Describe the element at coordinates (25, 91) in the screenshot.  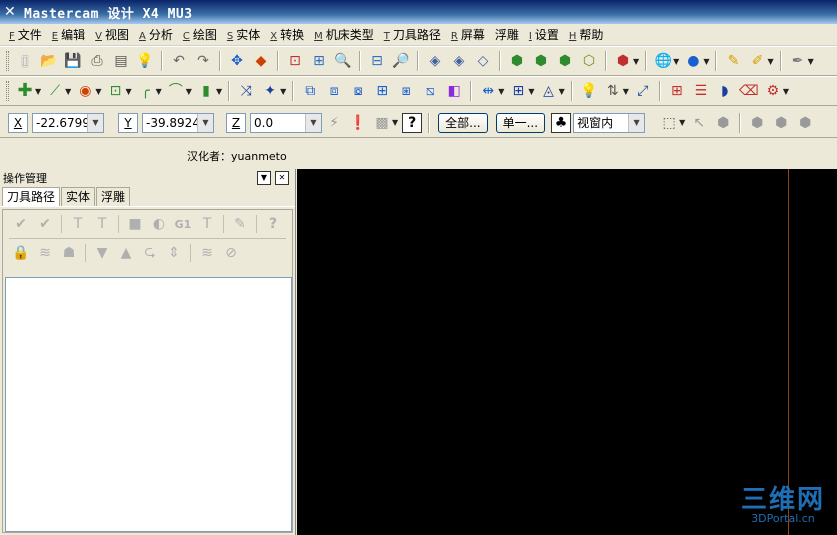
I see `point-plus-icon: ✚` at that location.